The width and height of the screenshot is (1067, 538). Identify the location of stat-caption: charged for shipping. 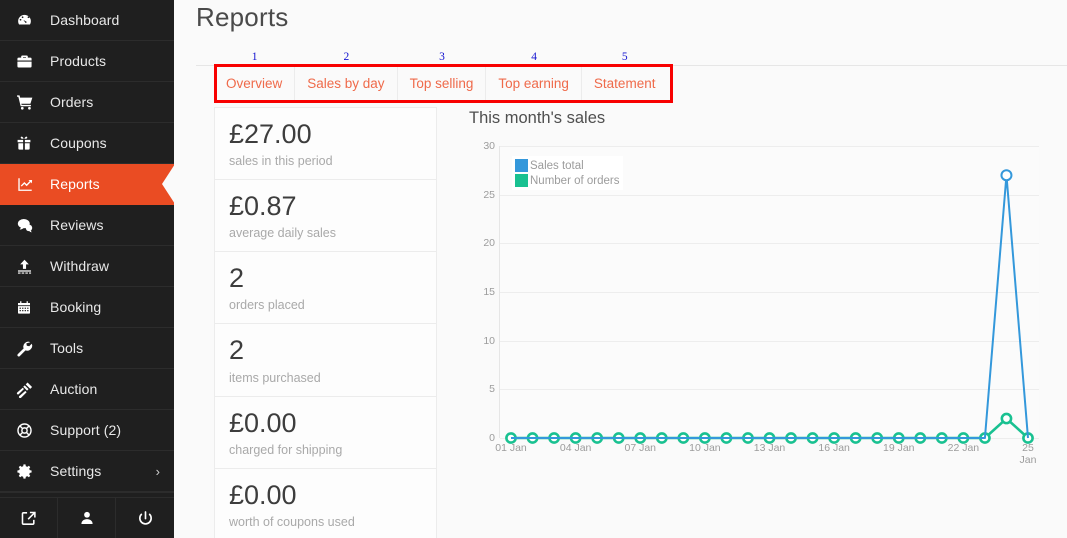
(286, 449).